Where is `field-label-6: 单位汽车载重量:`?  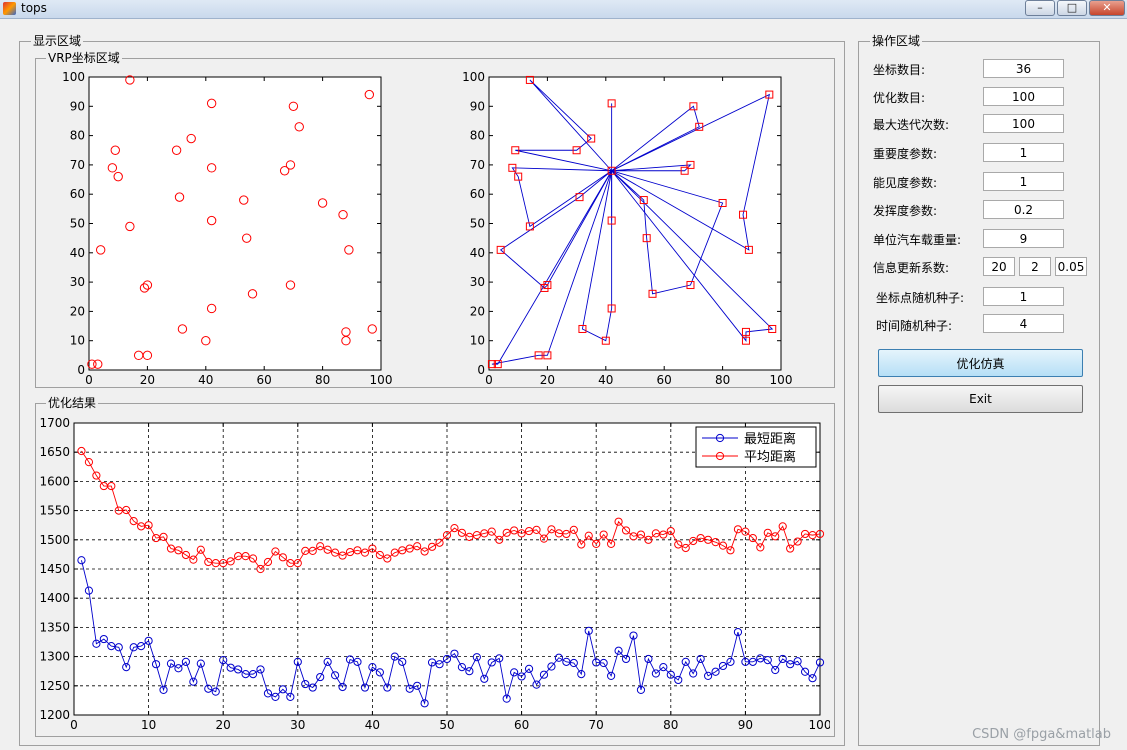 field-label-6: 单位汽车载重量: is located at coordinates (917, 240).